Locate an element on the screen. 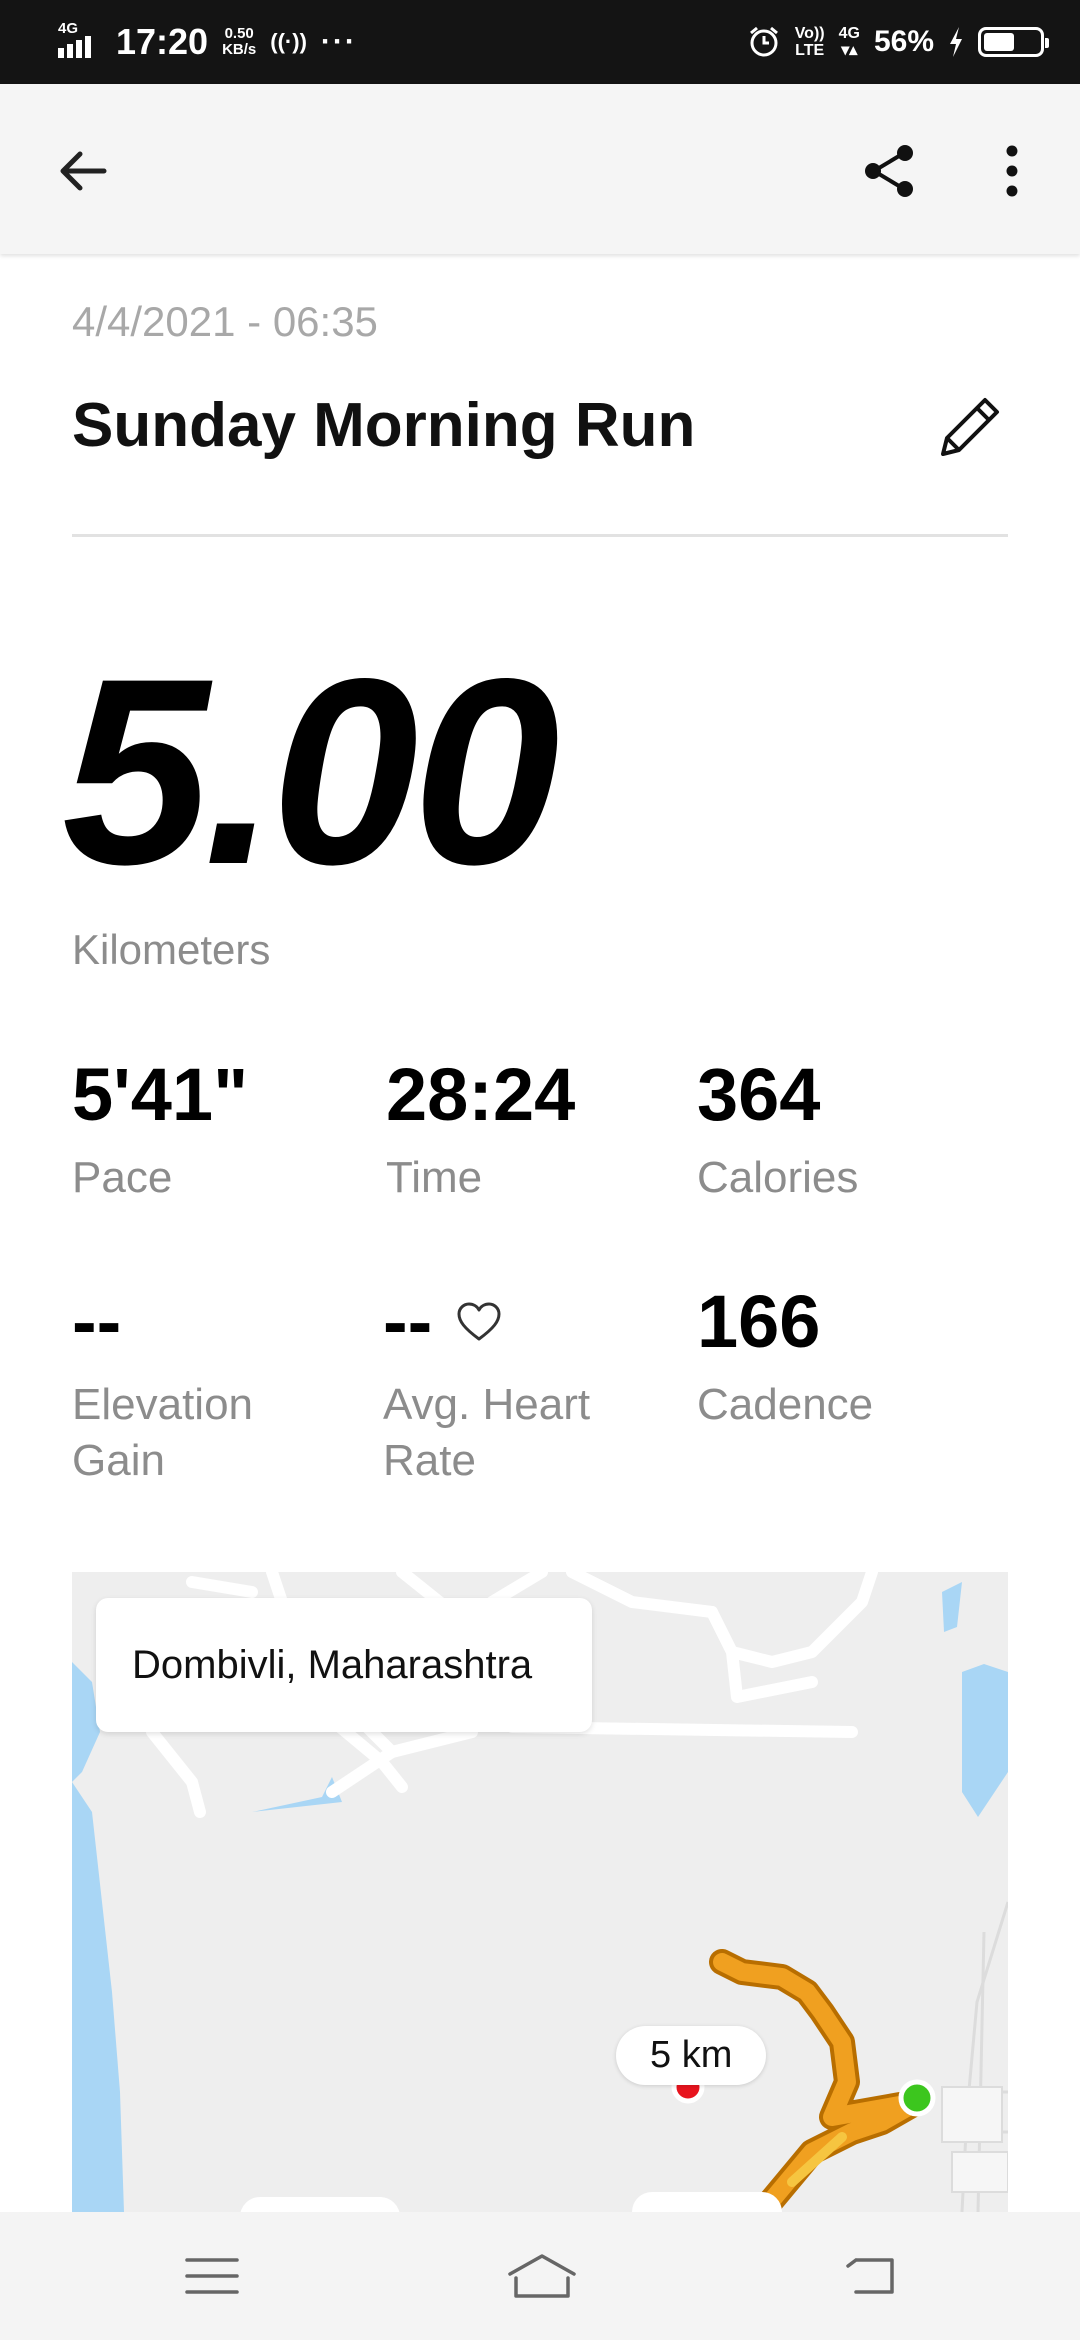  home-button is located at coordinates (542, 2276).